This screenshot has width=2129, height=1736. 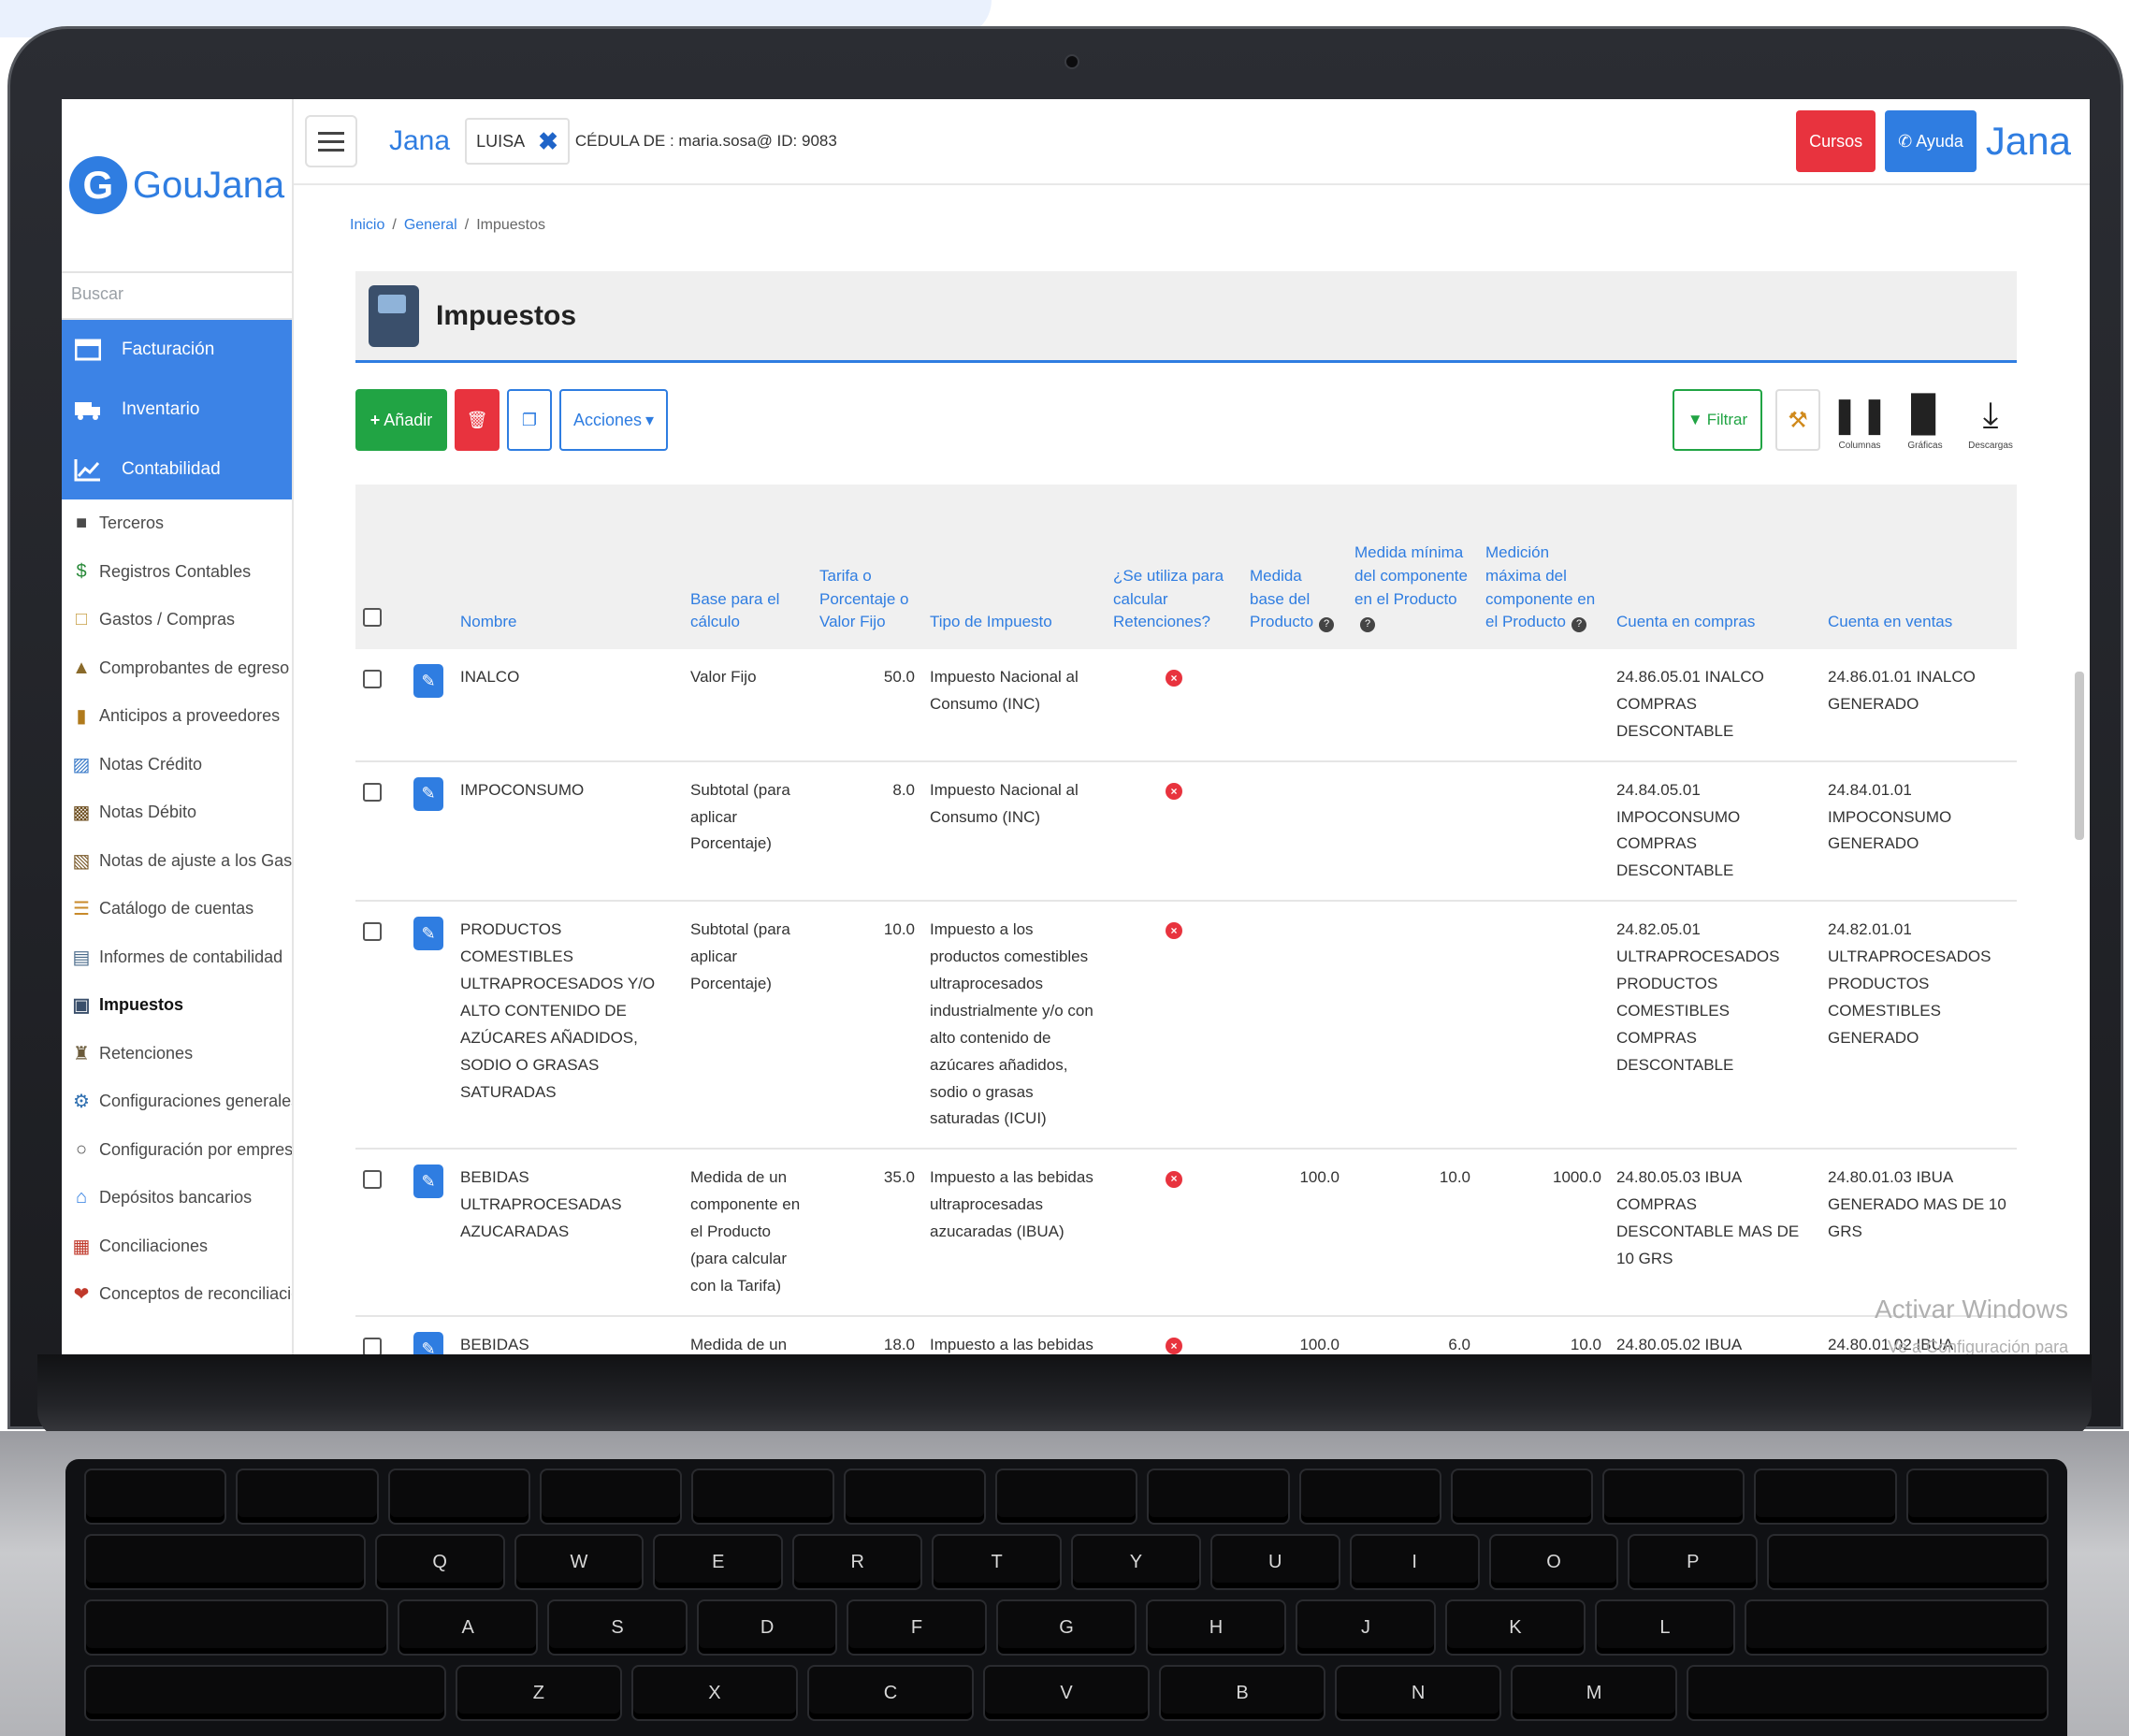 I want to click on cell-nombre: BEBIDAS ULTRAPROCESADAS, so click(x=568, y=1335).